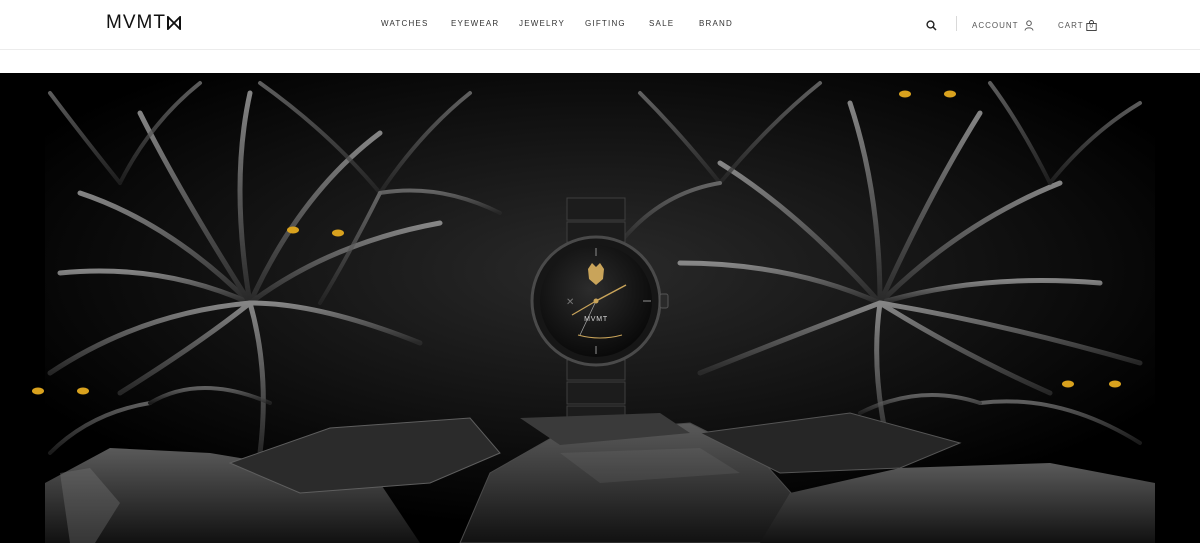  I want to click on dial-brand-text: MVMT, so click(596, 319).